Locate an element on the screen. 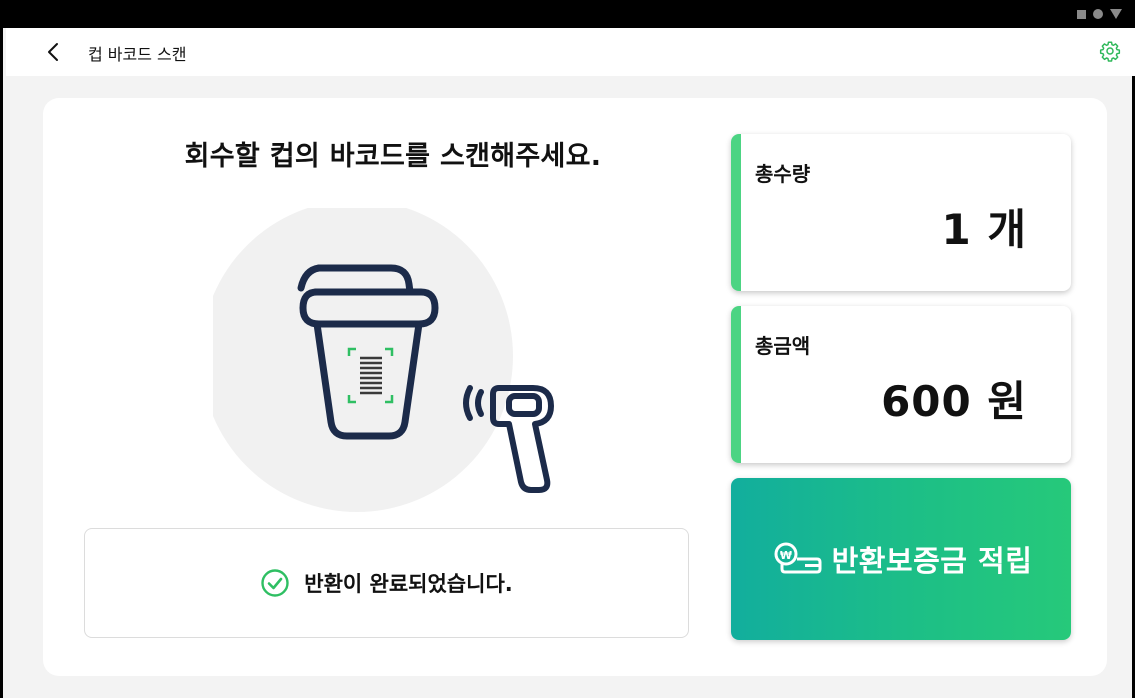 This screenshot has width=1135, height=698. scan-illustration is located at coordinates (383, 360).